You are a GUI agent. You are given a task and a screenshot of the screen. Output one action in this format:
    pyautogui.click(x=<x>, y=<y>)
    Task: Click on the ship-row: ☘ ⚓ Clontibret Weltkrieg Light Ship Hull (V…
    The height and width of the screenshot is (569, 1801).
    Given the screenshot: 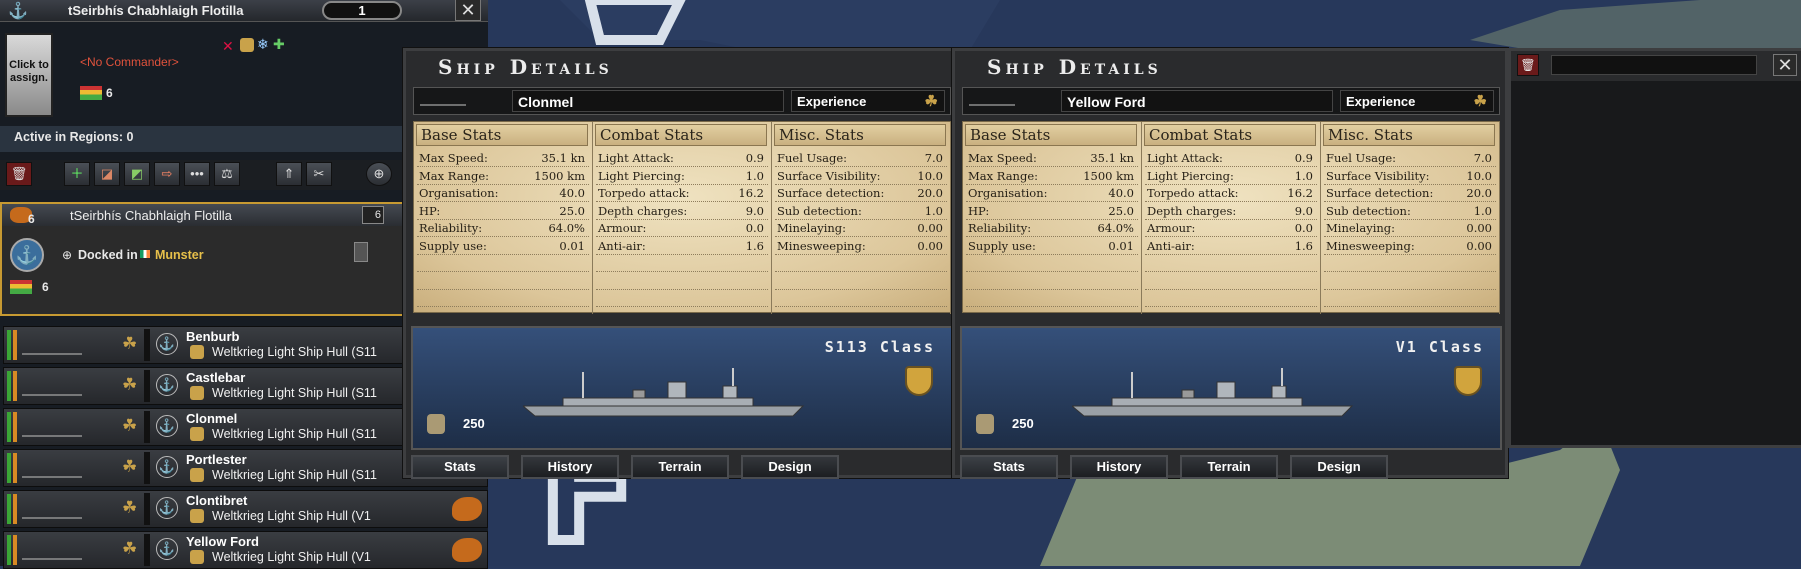 What is the action you would take?
    pyautogui.click(x=245, y=509)
    